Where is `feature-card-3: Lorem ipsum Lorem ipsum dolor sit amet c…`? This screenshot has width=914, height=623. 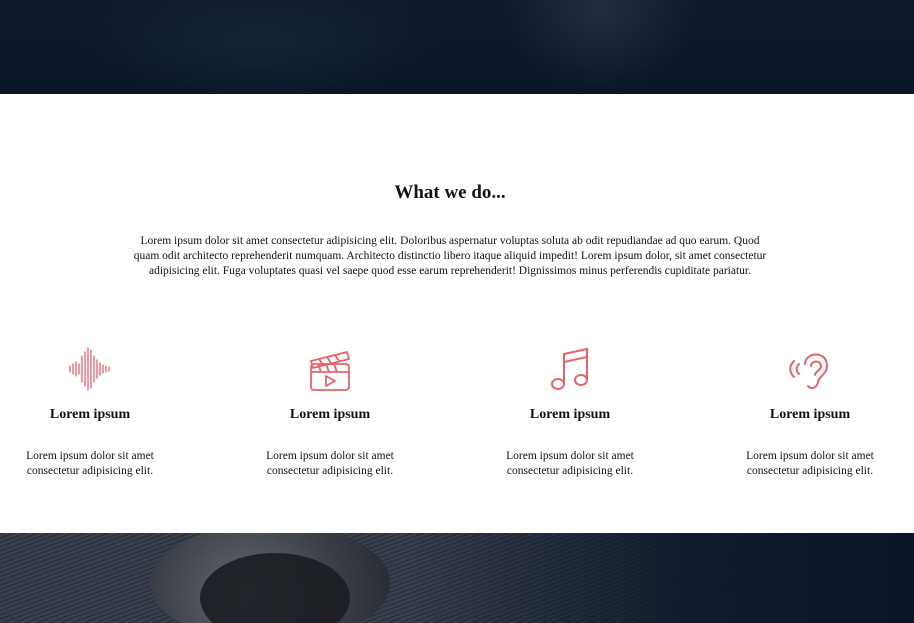
feature-card-3: Lorem ipsum Lorem ipsum dolor sit amet c… is located at coordinates (570, 411).